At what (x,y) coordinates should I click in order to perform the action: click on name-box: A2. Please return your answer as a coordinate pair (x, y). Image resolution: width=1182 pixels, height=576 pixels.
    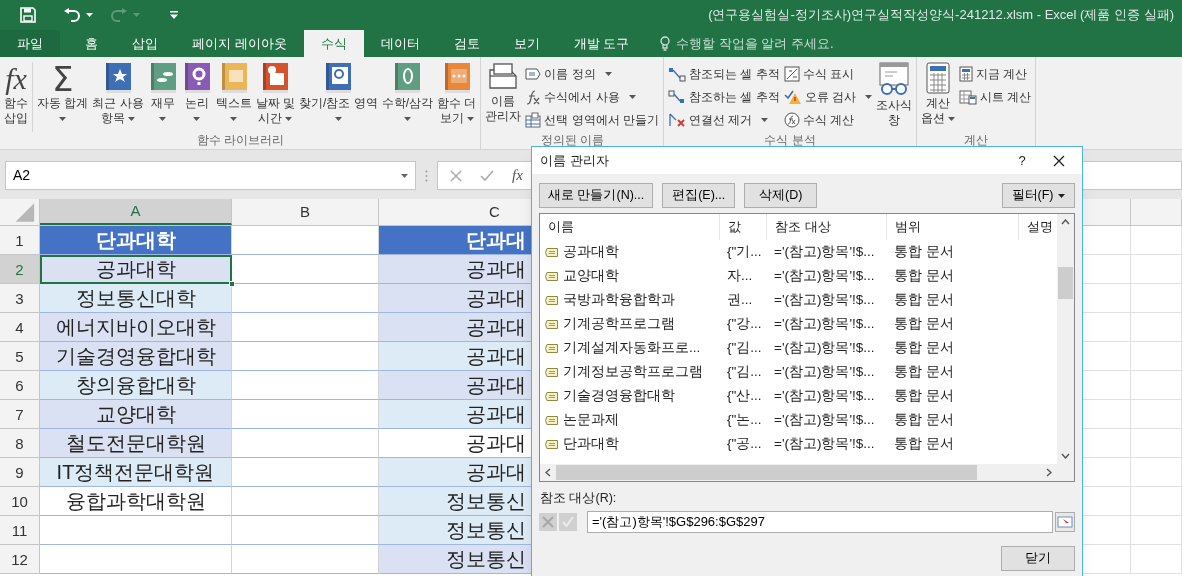
    Looking at the image, I should click on (210, 175).